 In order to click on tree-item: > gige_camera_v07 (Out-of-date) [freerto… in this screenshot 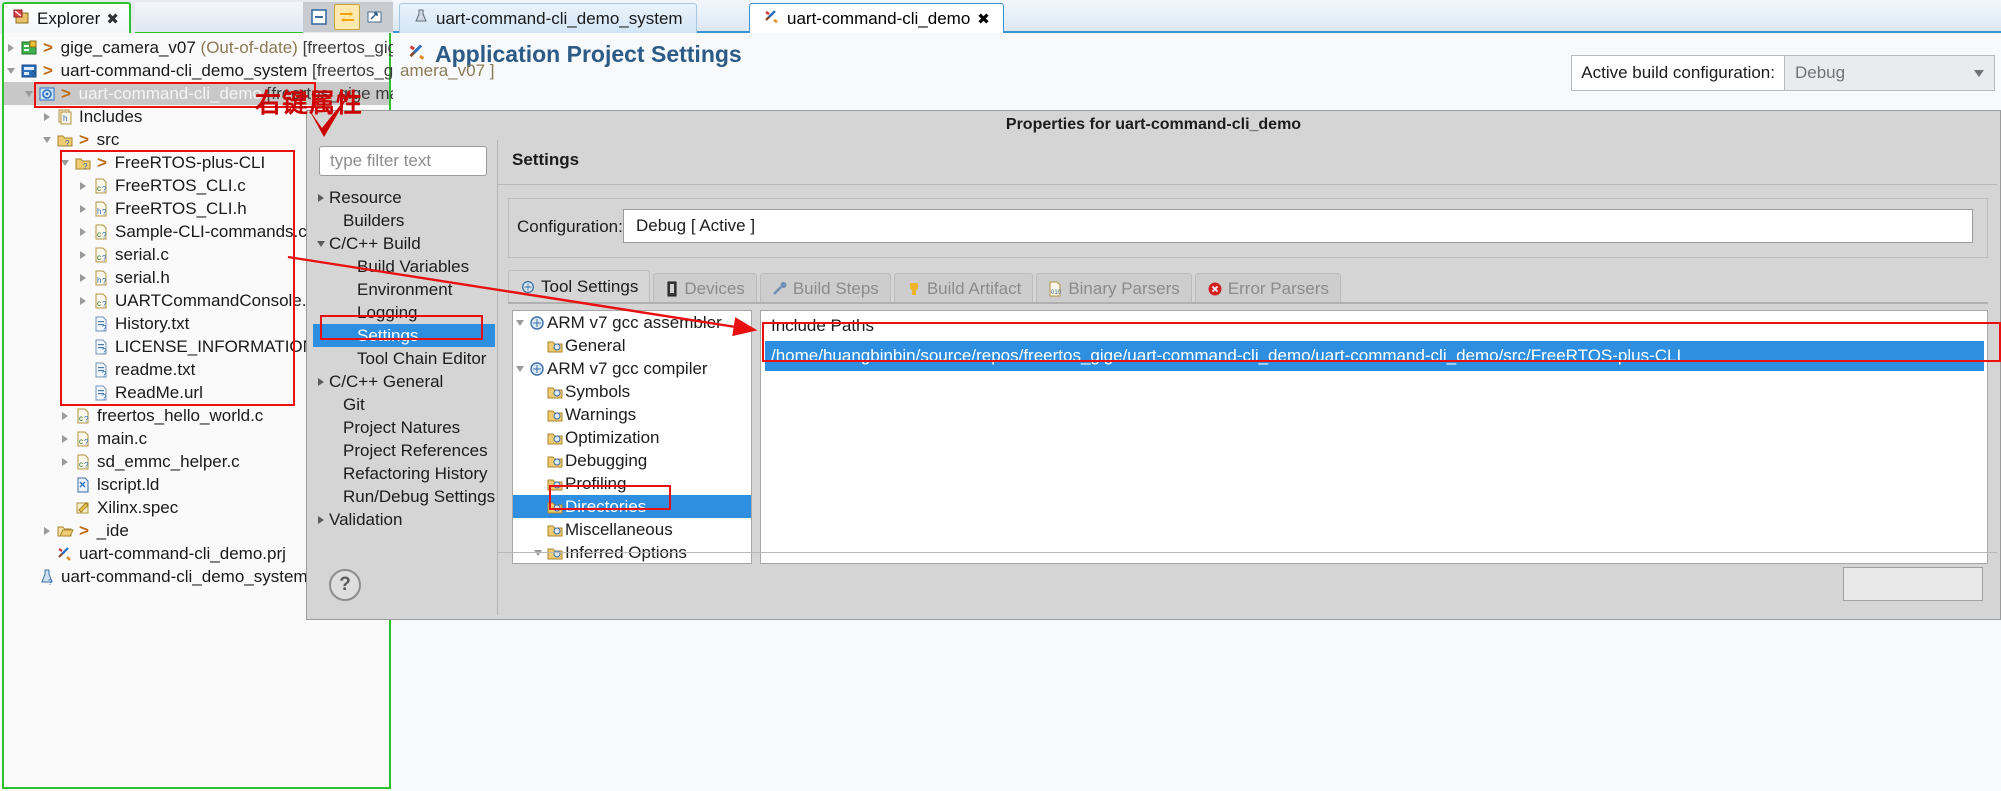, I will do `click(228, 47)`.